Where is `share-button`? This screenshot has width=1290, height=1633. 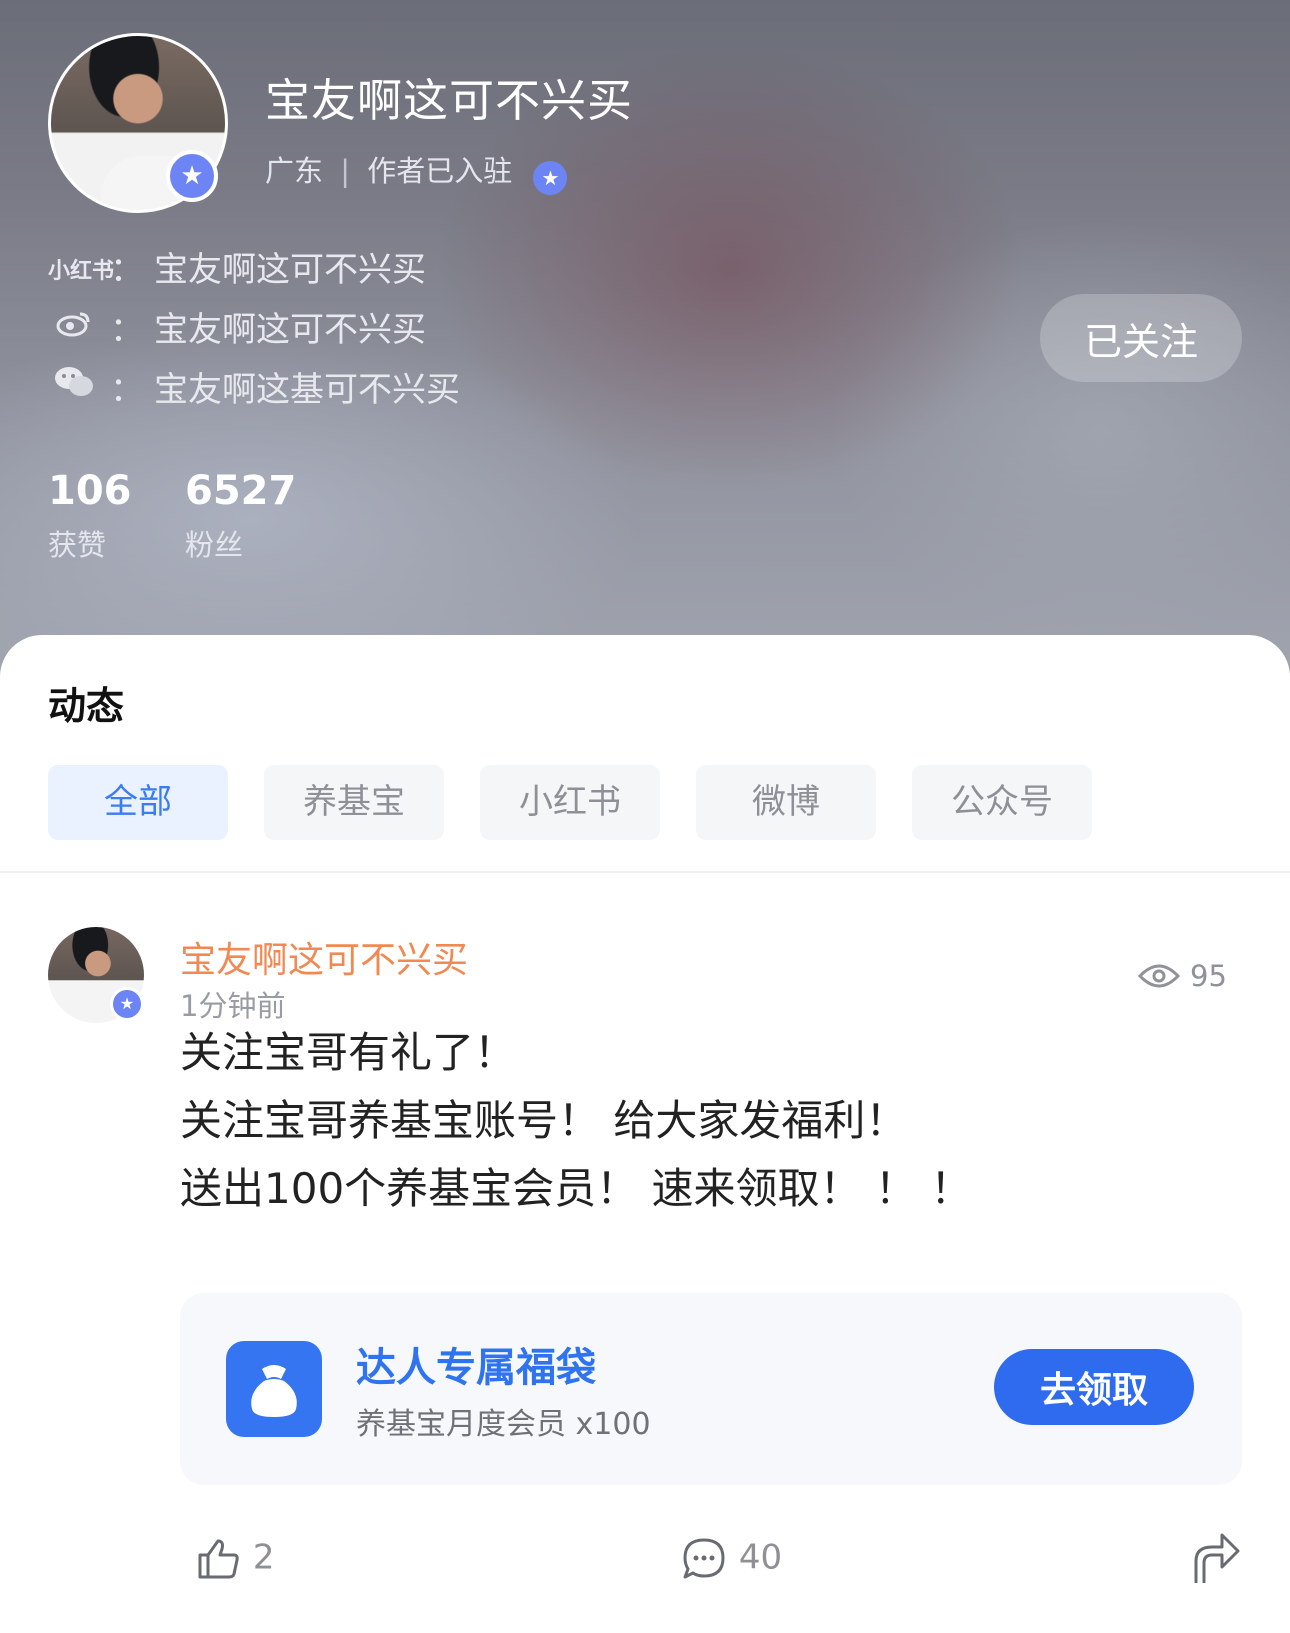 share-button is located at coordinates (1215, 1556).